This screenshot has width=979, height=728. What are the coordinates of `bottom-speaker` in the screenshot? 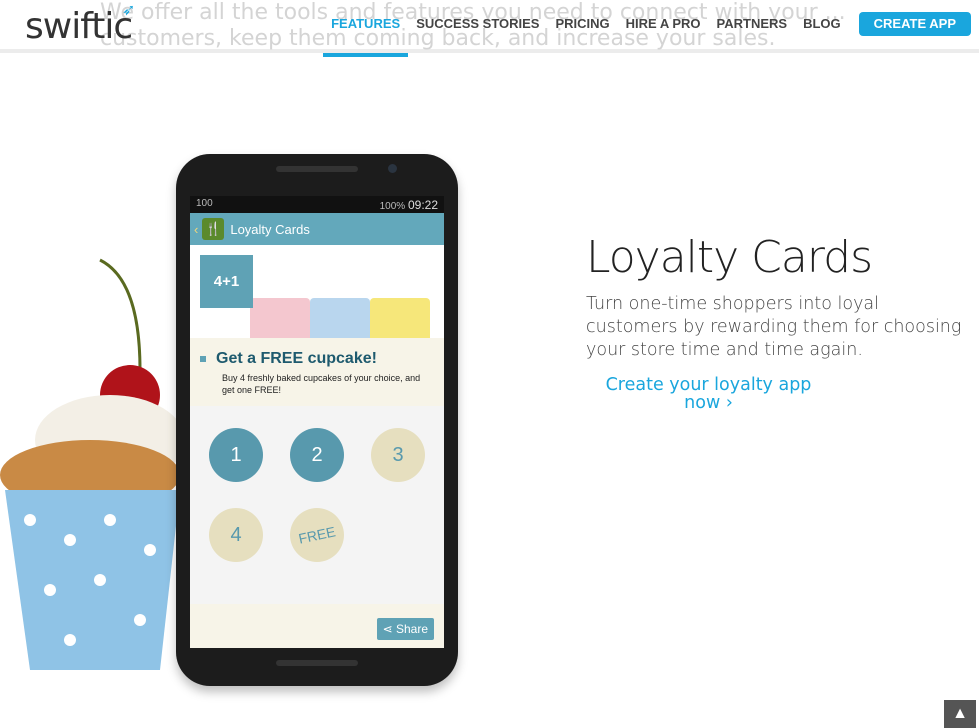 It's located at (317, 663).